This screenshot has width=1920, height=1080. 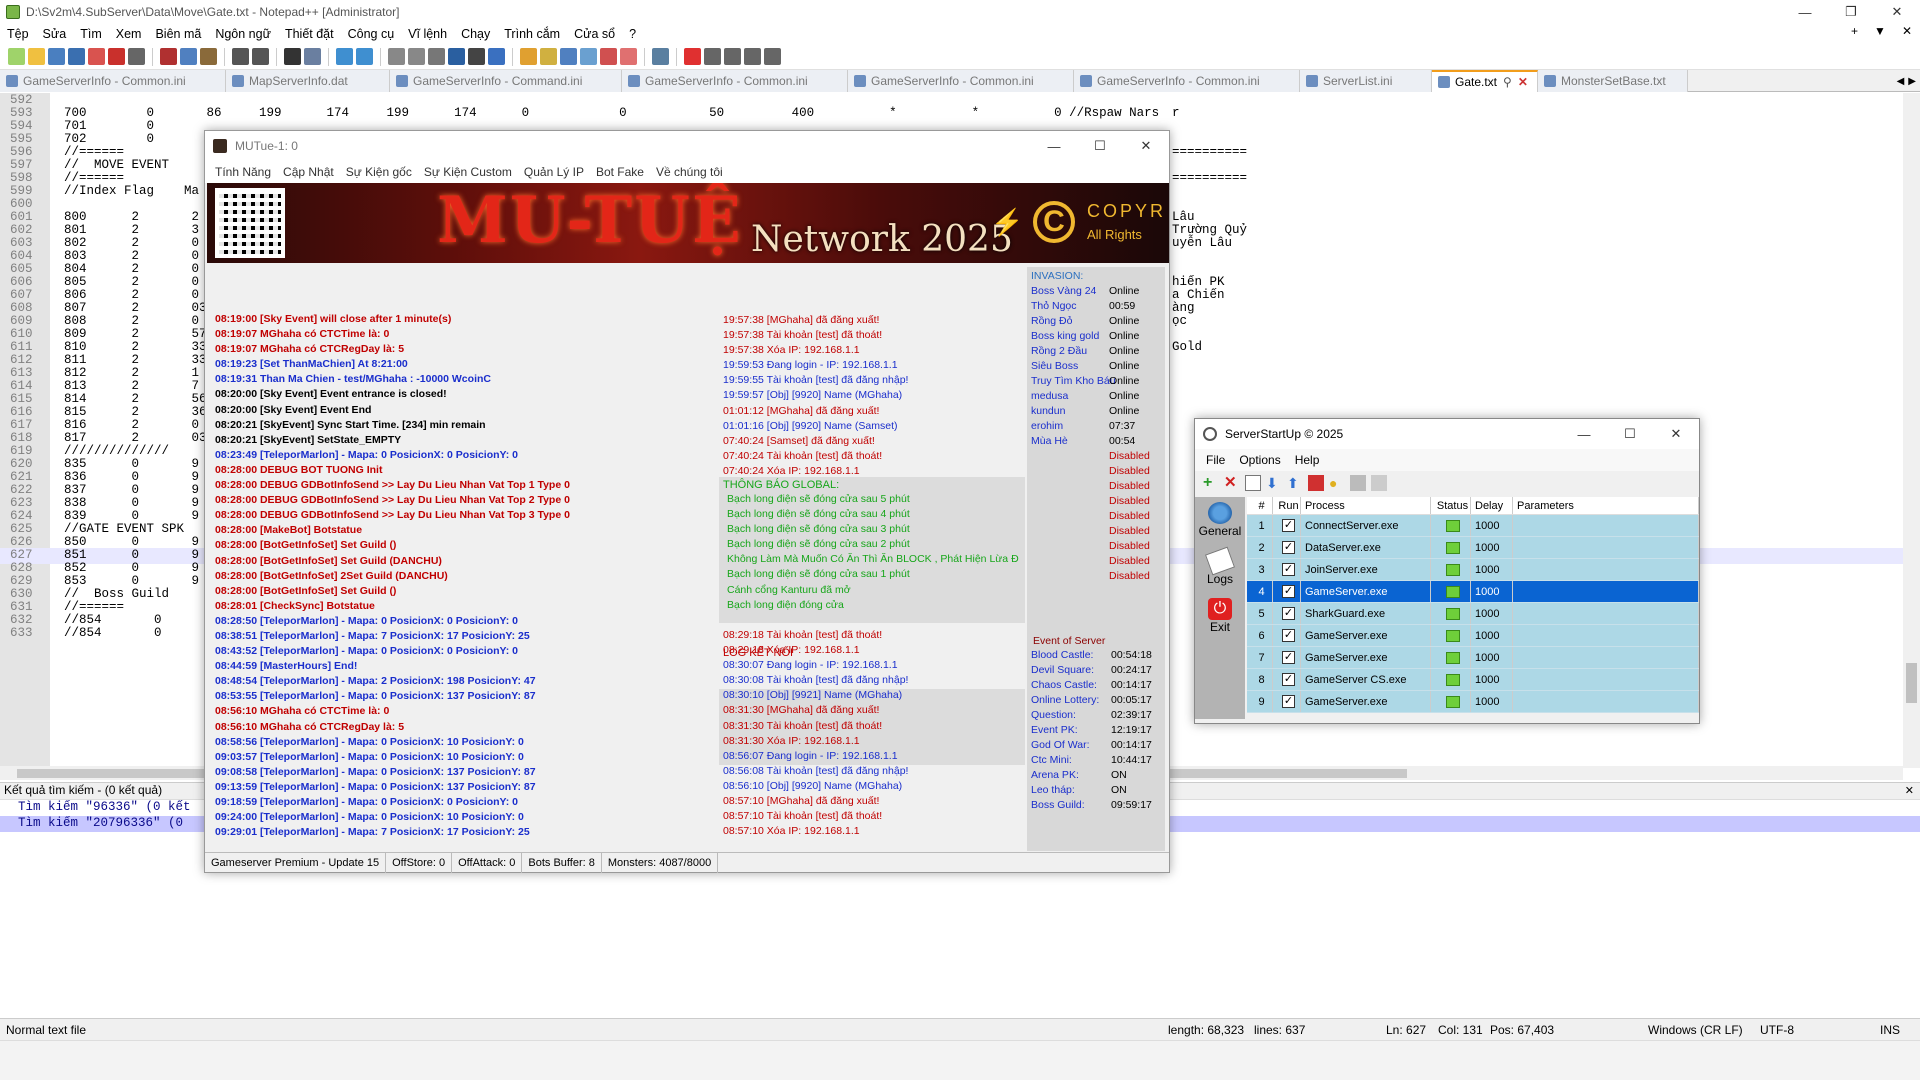 What do you see at coordinates (1473, 592) in the screenshot?
I see `process-row: 4 ✓ GameServer.exe 1000` at bounding box center [1473, 592].